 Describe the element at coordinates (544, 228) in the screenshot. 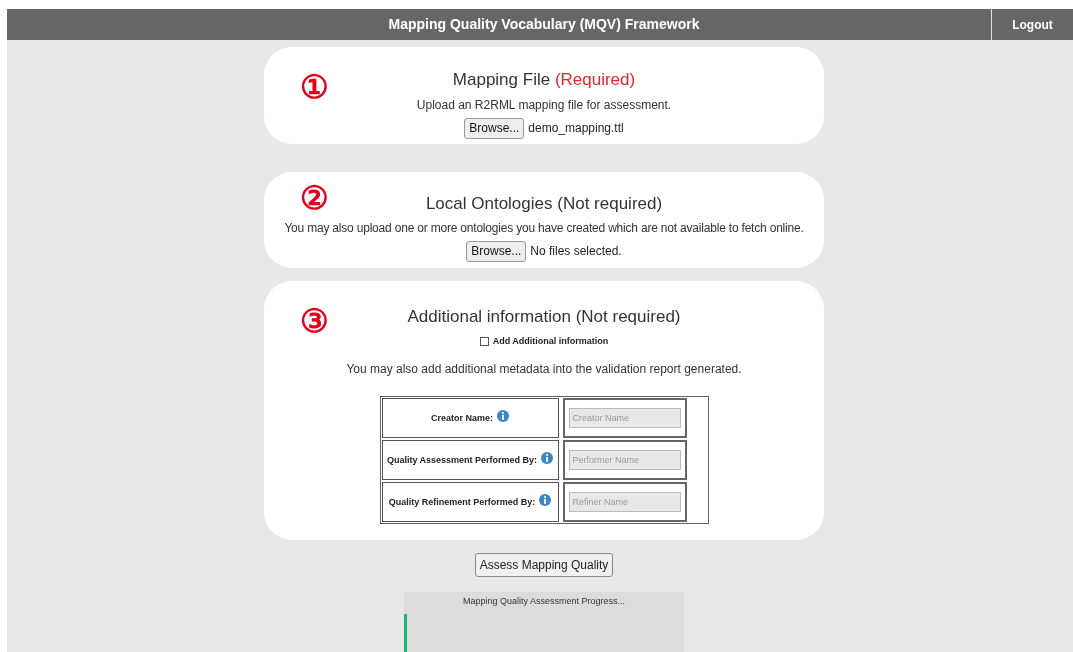

I see `section-description: You may also upload one or more ontologies you have created which are not available to fetch online.` at that location.